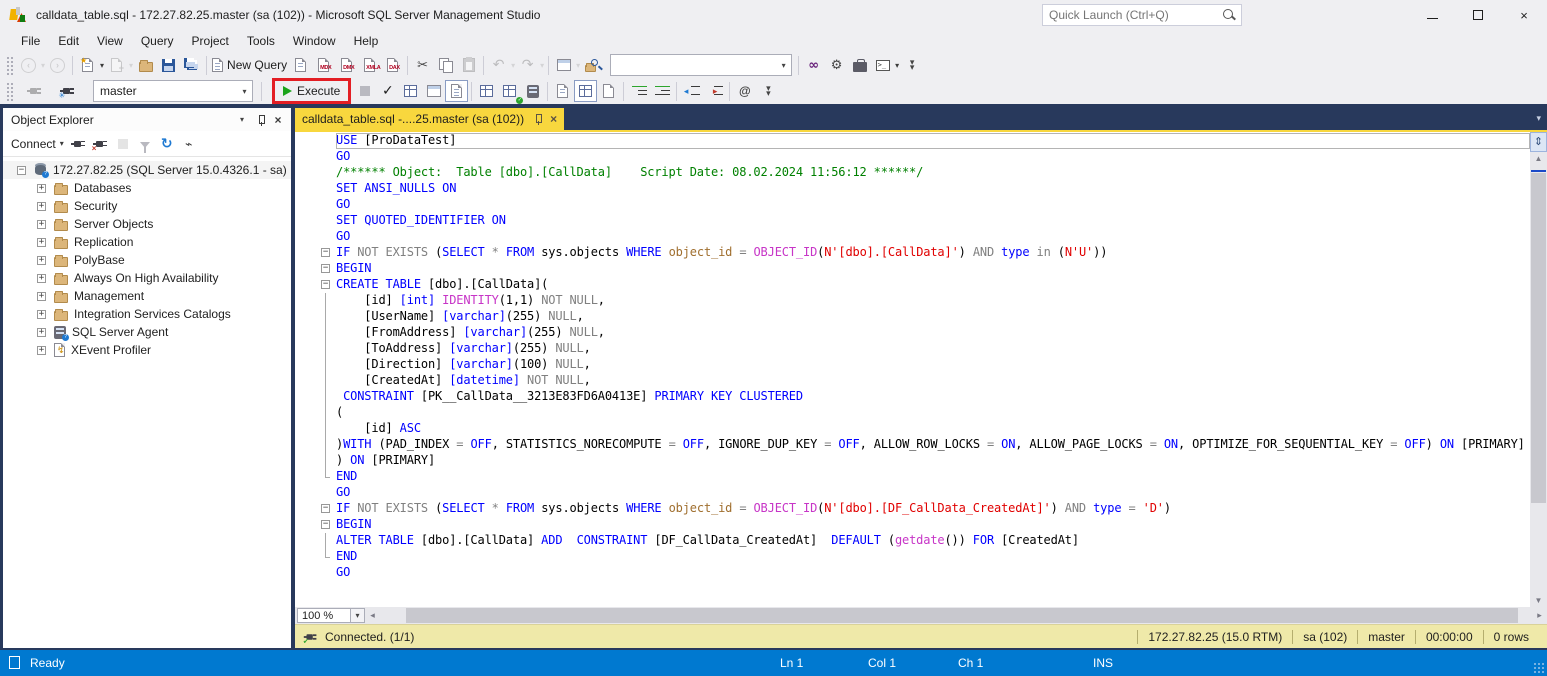 The height and width of the screenshot is (676, 1547). I want to click on estimated-plan-button, so click(410, 91).